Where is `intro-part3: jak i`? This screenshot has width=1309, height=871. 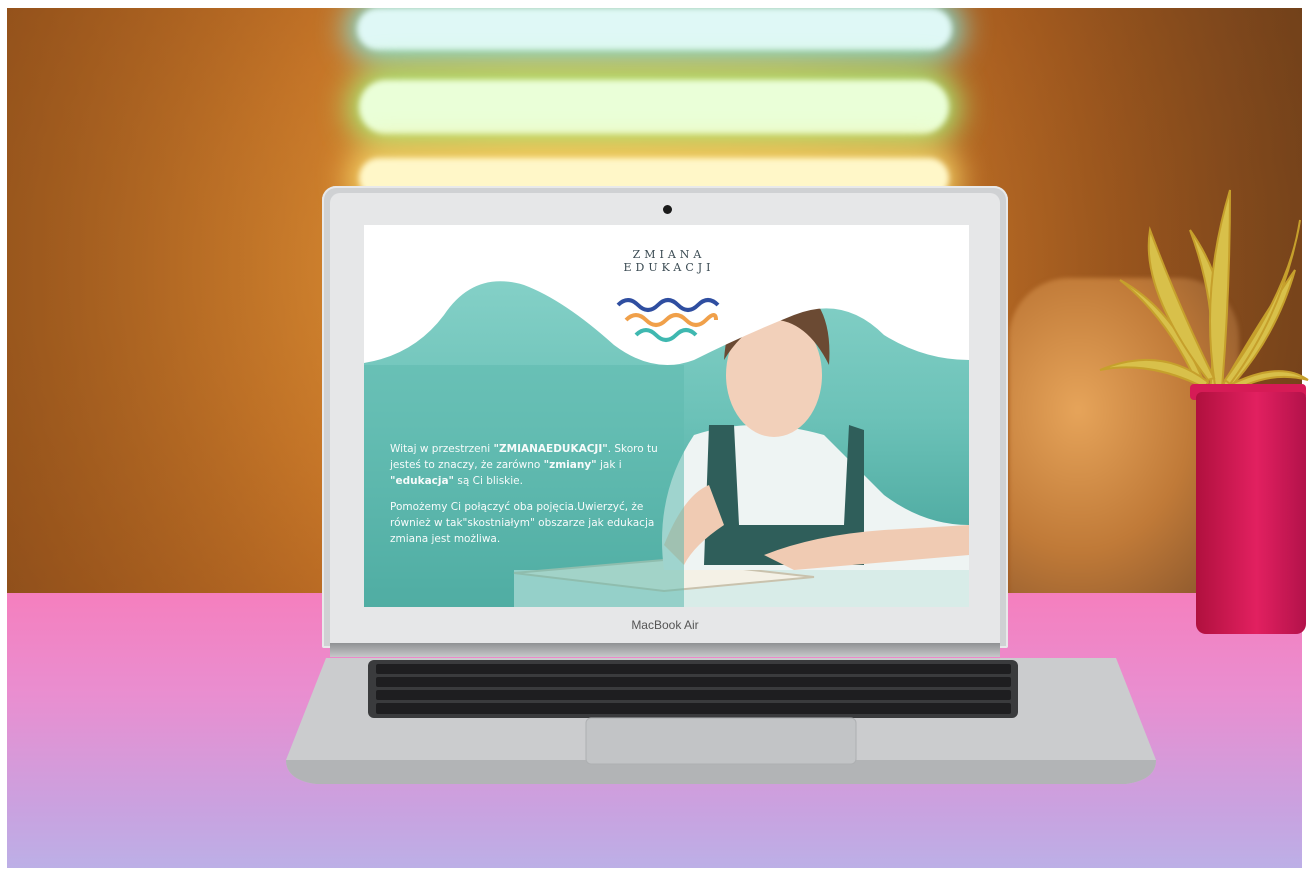
intro-part3: jak i is located at coordinates (609, 465).